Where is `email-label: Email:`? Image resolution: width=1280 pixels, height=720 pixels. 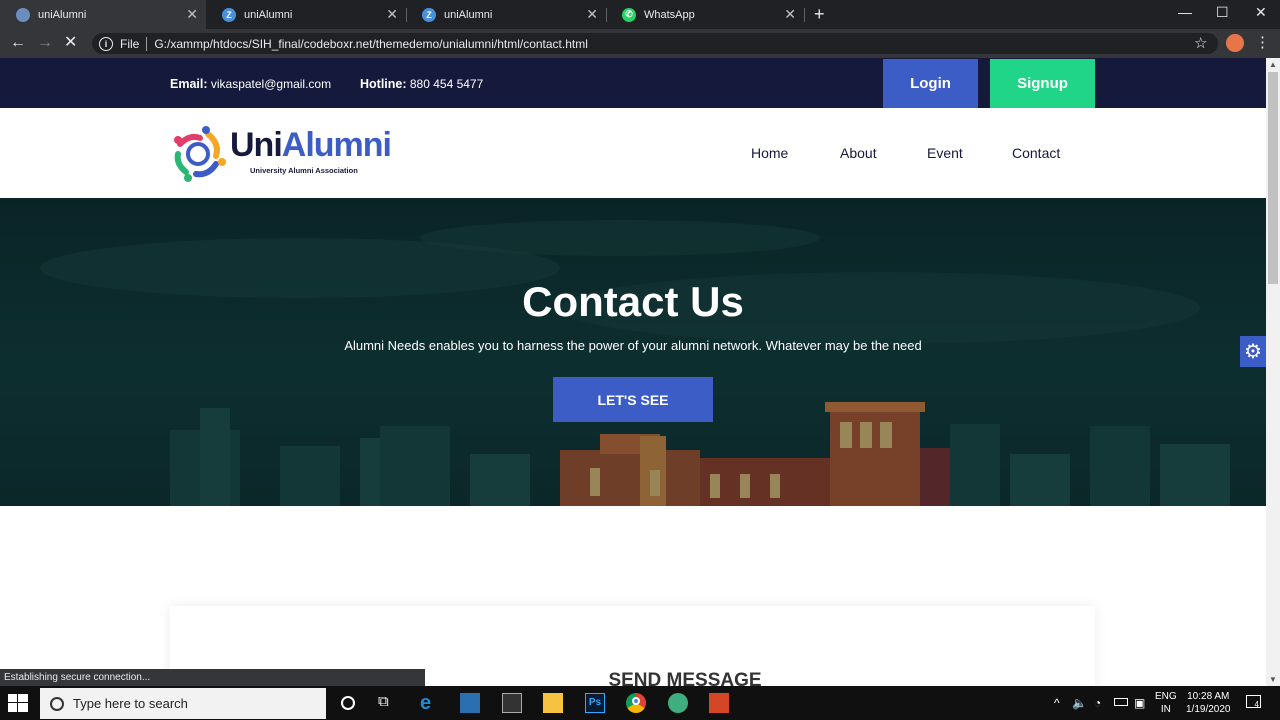 email-label: Email: is located at coordinates (189, 84).